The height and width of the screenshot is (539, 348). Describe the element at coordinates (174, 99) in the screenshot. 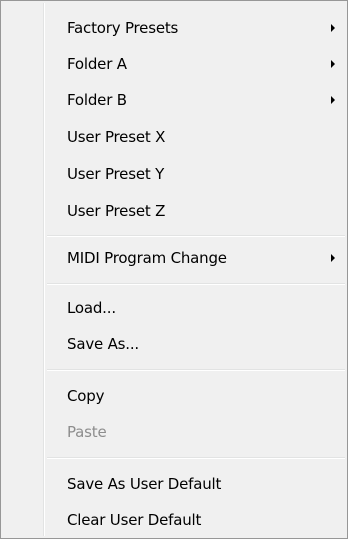

I see `menu-item-folder-b: Folder B` at that location.